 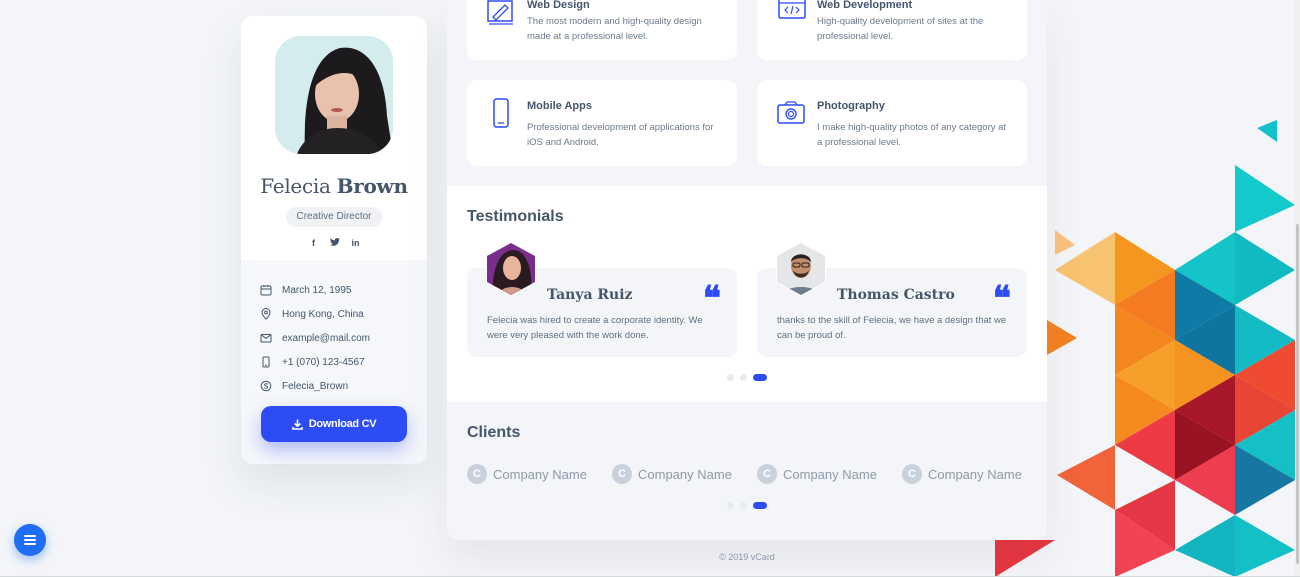 What do you see at coordinates (315, 362) in the screenshot?
I see `info-phone: +1 (070) 123-4567` at bounding box center [315, 362].